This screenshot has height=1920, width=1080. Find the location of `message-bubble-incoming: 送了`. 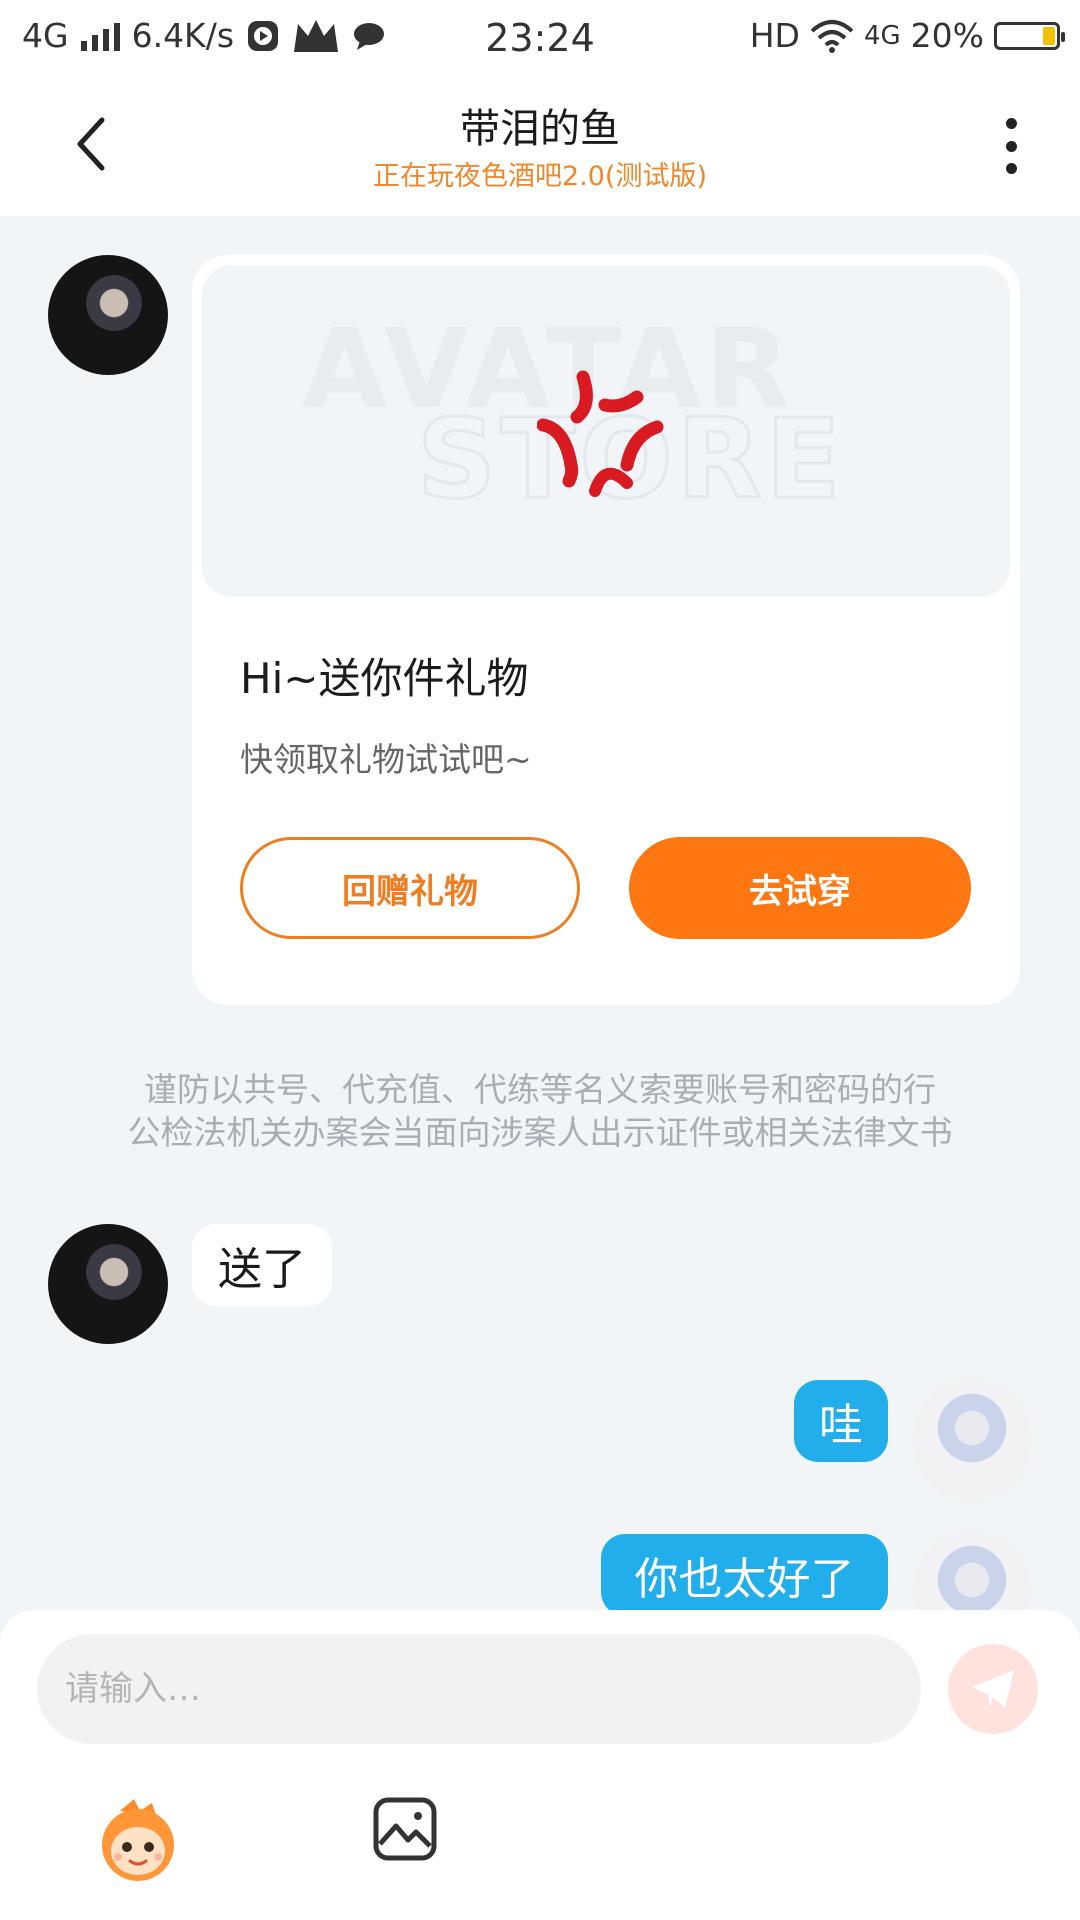

message-bubble-incoming: 送了 is located at coordinates (262, 1265).